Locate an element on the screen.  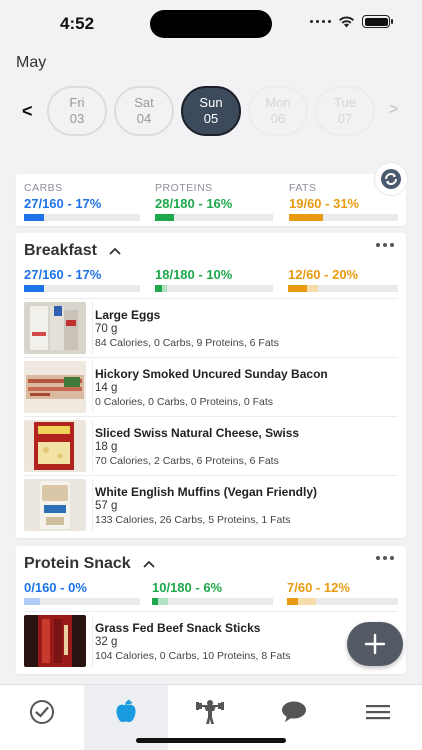
day-number: 07 is located at coordinates (345, 118).